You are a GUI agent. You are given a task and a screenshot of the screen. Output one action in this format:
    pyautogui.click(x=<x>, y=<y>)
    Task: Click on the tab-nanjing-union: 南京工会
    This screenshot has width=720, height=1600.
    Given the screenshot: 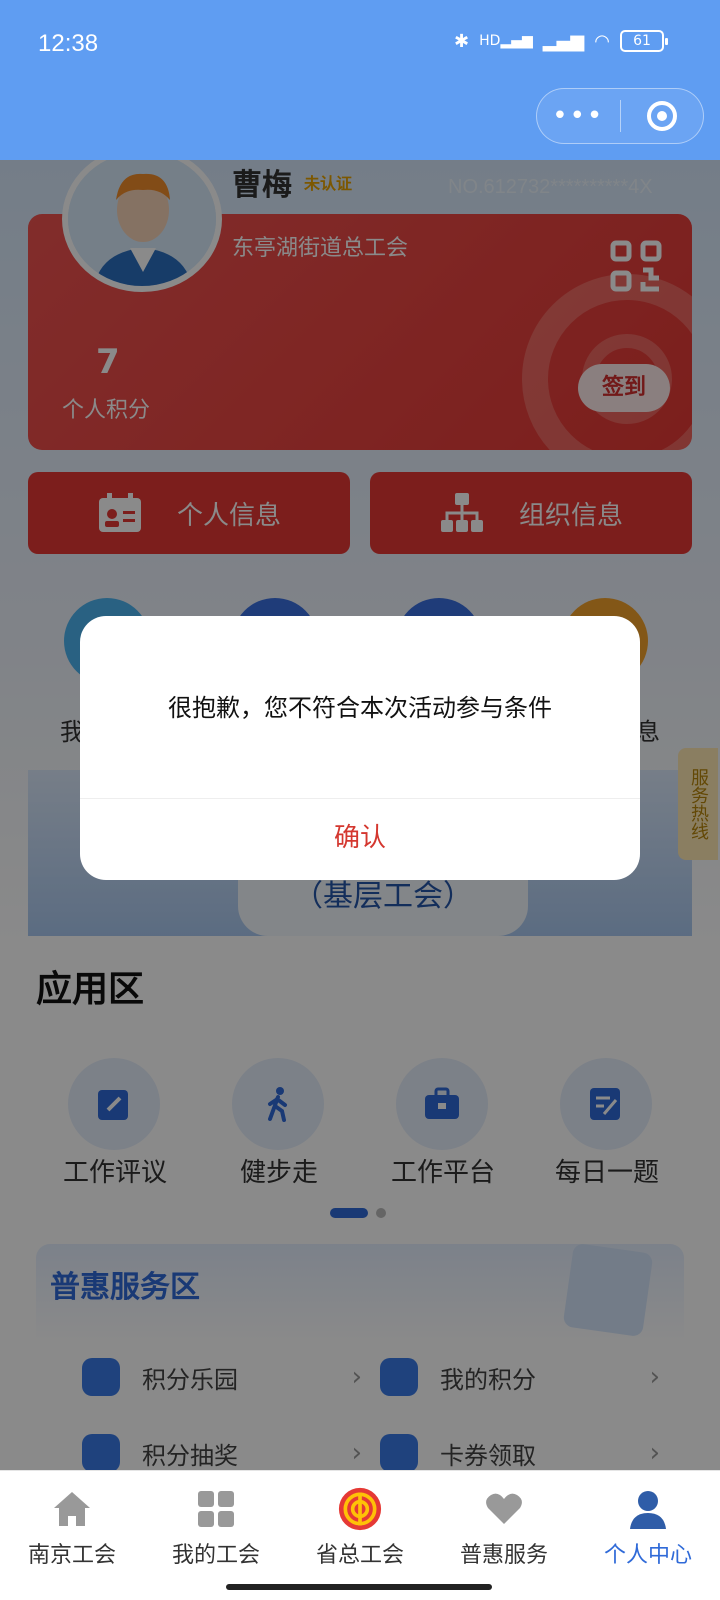 What is the action you would take?
    pyautogui.click(x=72, y=1528)
    